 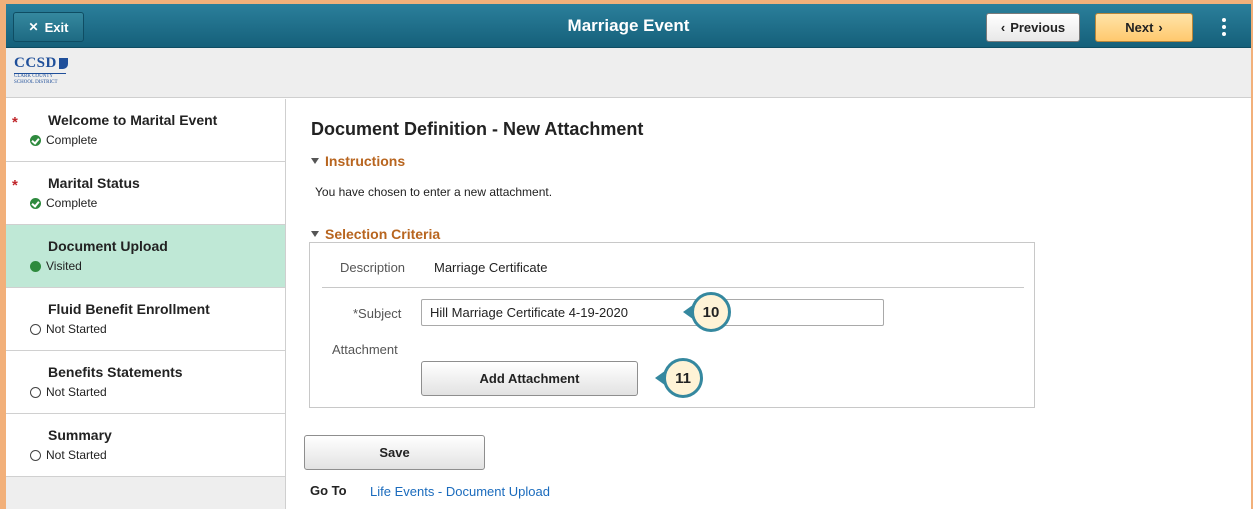 What do you see at coordinates (133, 120) in the screenshot?
I see `step-label: Welcome to Marital Event` at bounding box center [133, 120].